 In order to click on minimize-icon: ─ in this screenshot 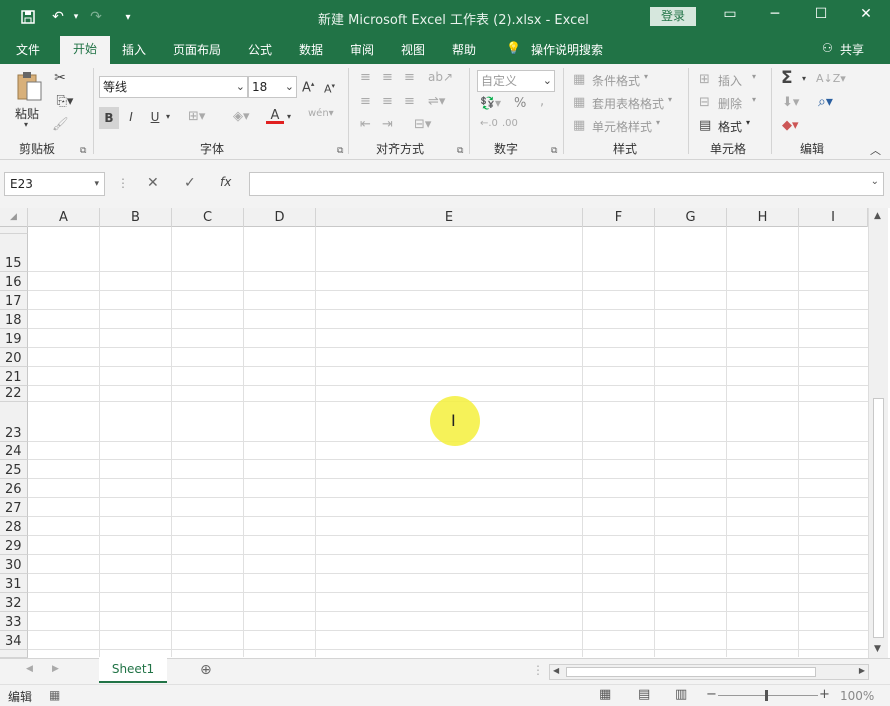, I will do `click(775, 16)`.